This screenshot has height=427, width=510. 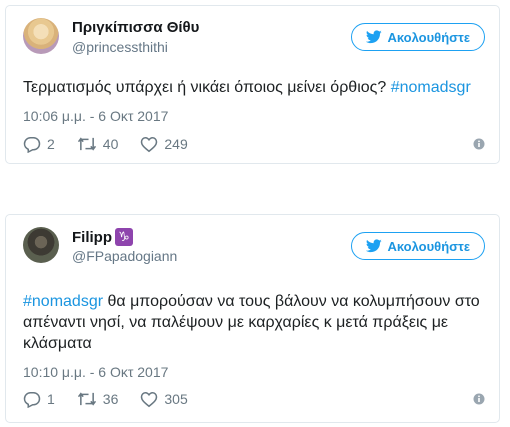 What do you see at coordinates (254, 399) in the screenshot?
I see `tweet-actions: 1 36 305` at bounding box center [254, 399].